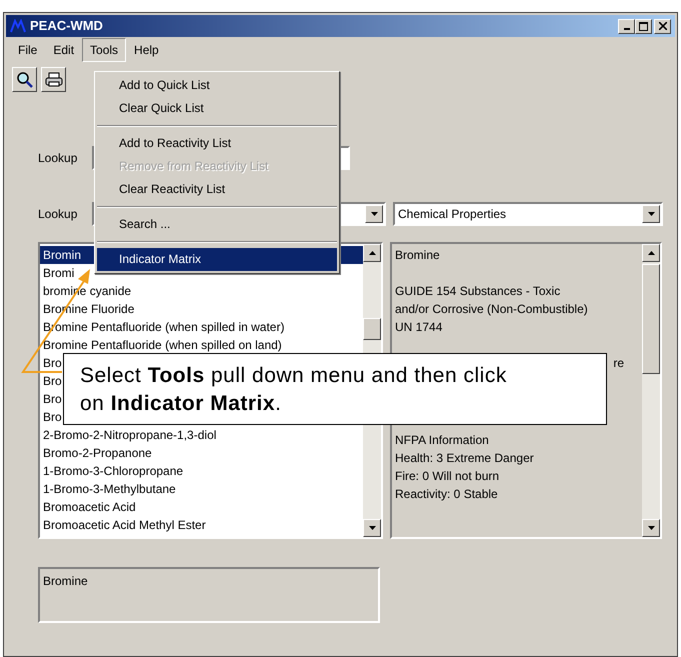 The image size is (681, 657). What do you see at coordinates (146, 50) in the screenshot?
I see `menu-item: Help` at bounding box center [146, 50].